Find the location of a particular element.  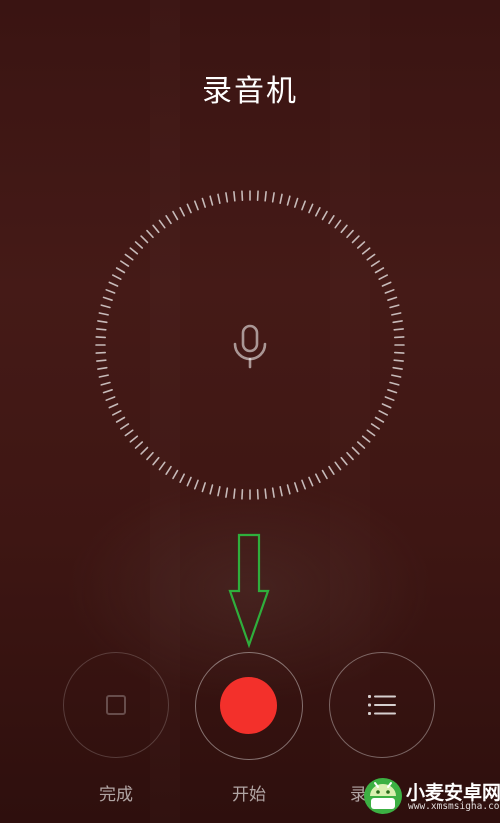

done-button is located at coordinates (116, 705).